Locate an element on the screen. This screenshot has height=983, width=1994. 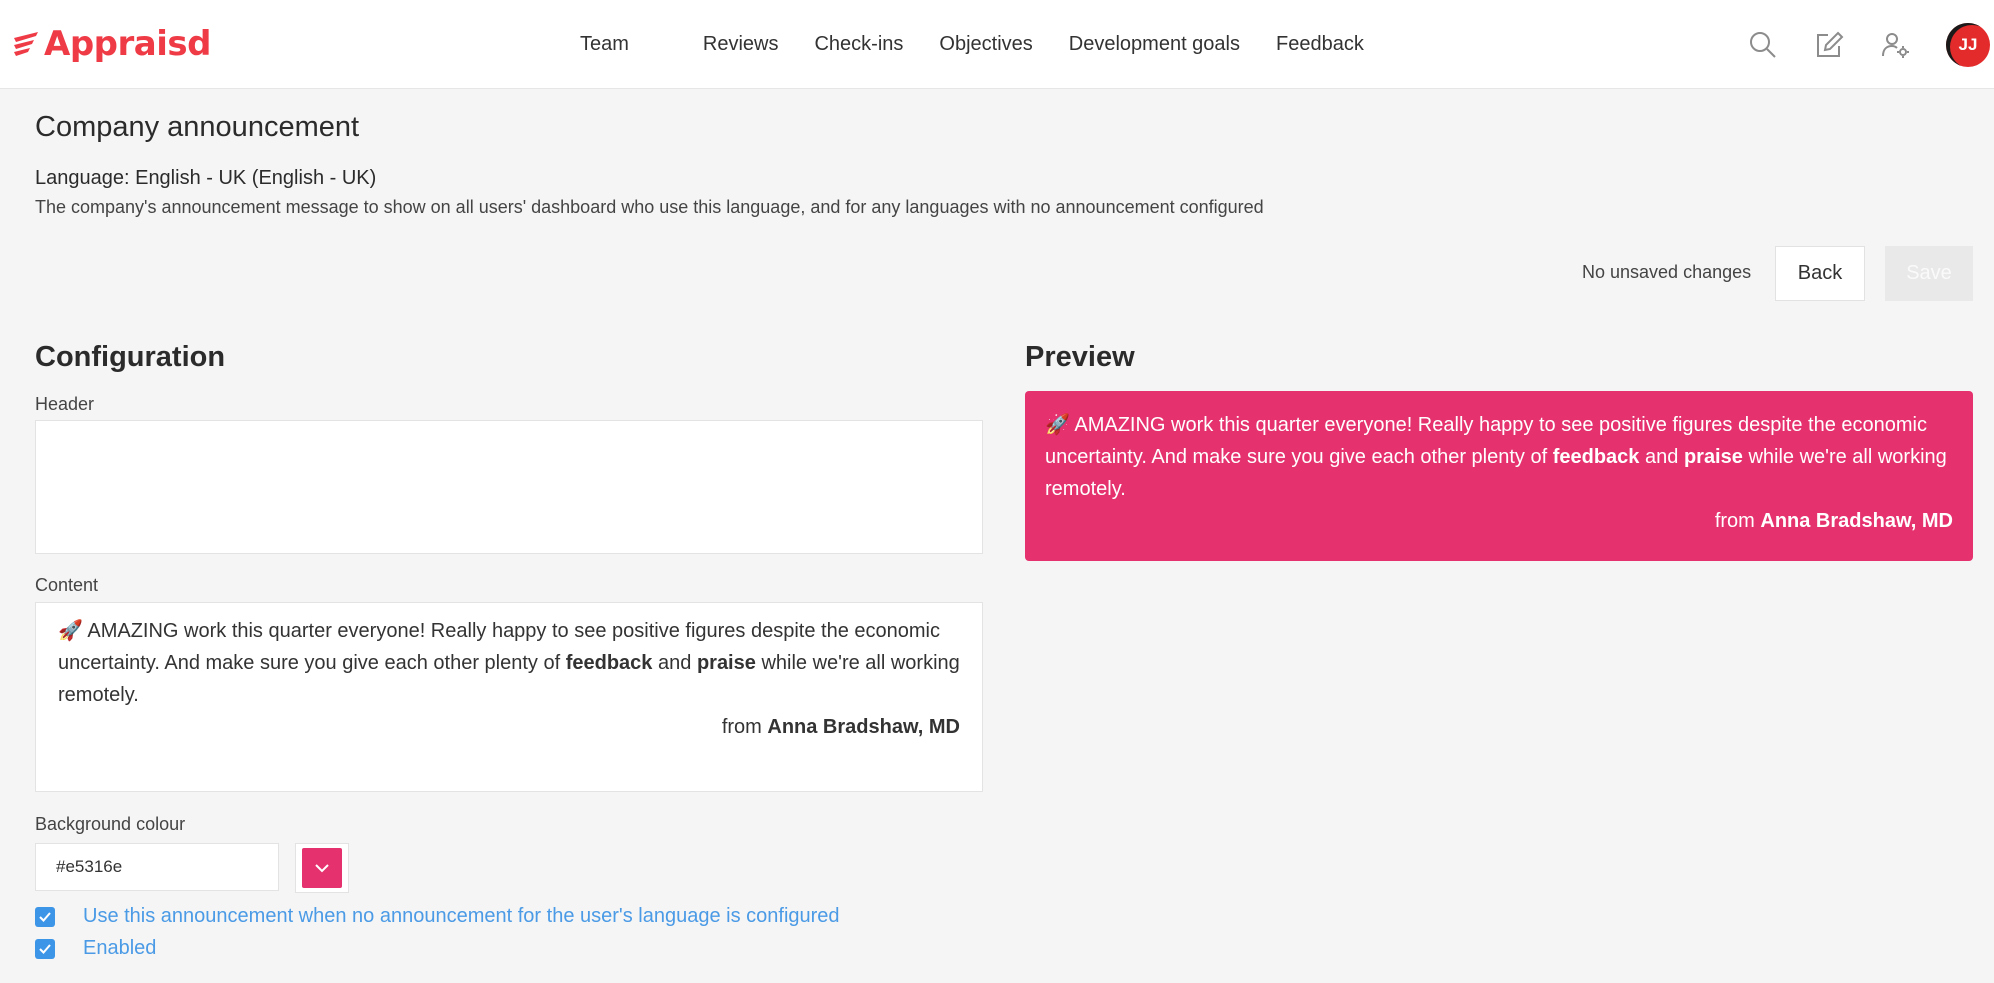
save-status: No unsaved changes is located at coordinates (1667, 272).